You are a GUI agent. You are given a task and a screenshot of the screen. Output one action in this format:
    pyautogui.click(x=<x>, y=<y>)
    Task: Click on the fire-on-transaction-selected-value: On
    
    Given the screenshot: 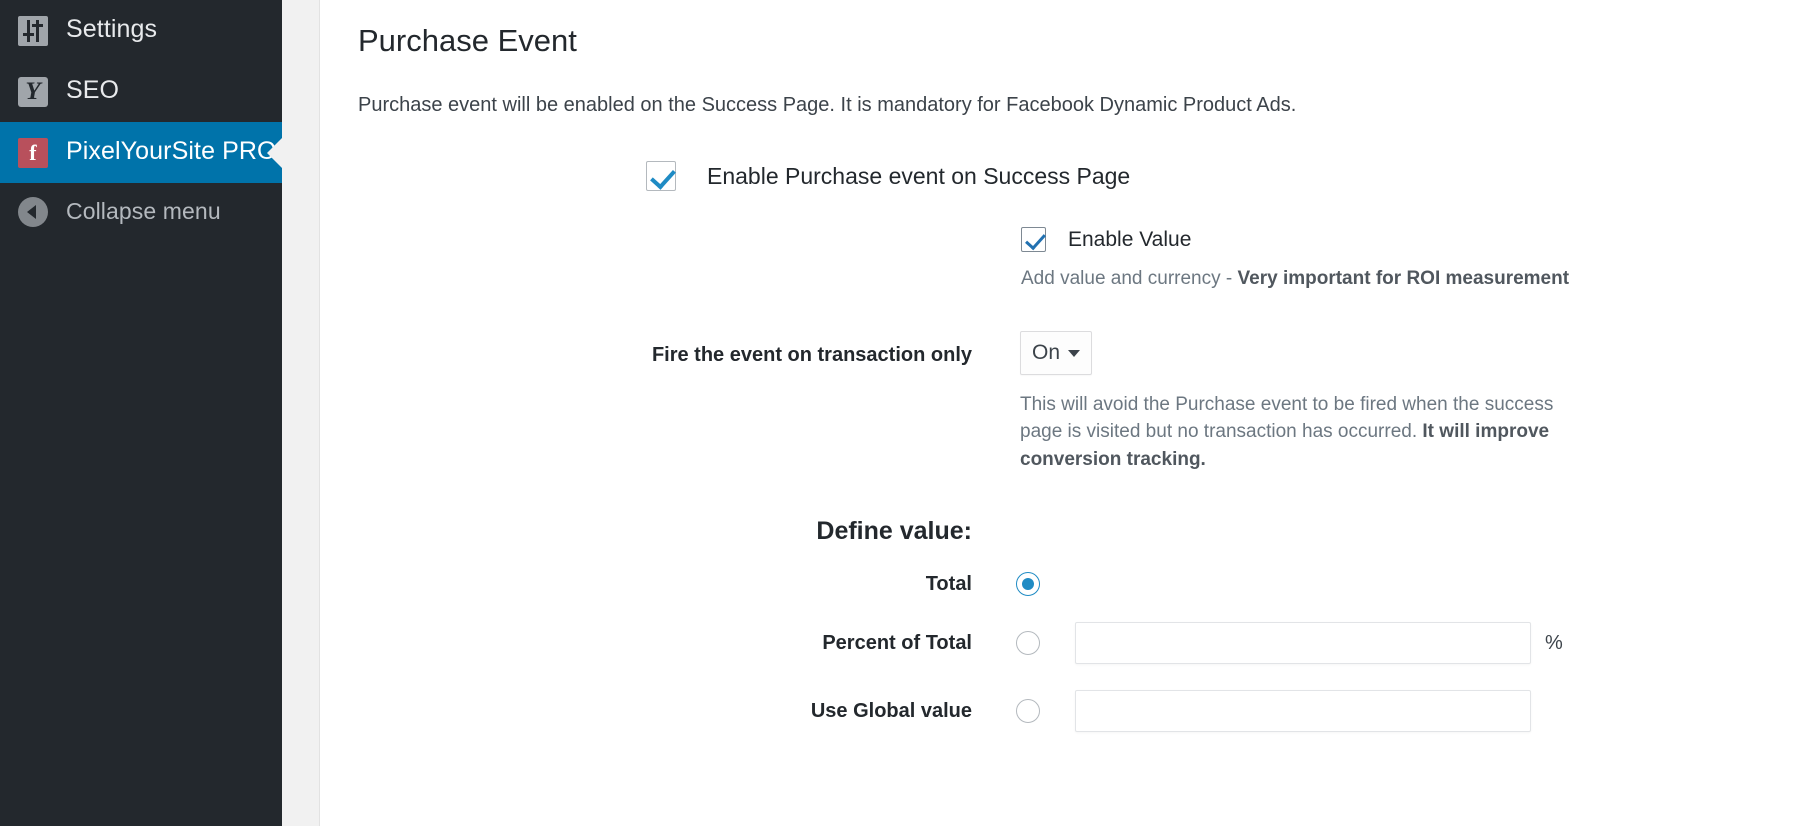 What is the action you would take?
    pyautogui.click(x=1045, y=352)
    